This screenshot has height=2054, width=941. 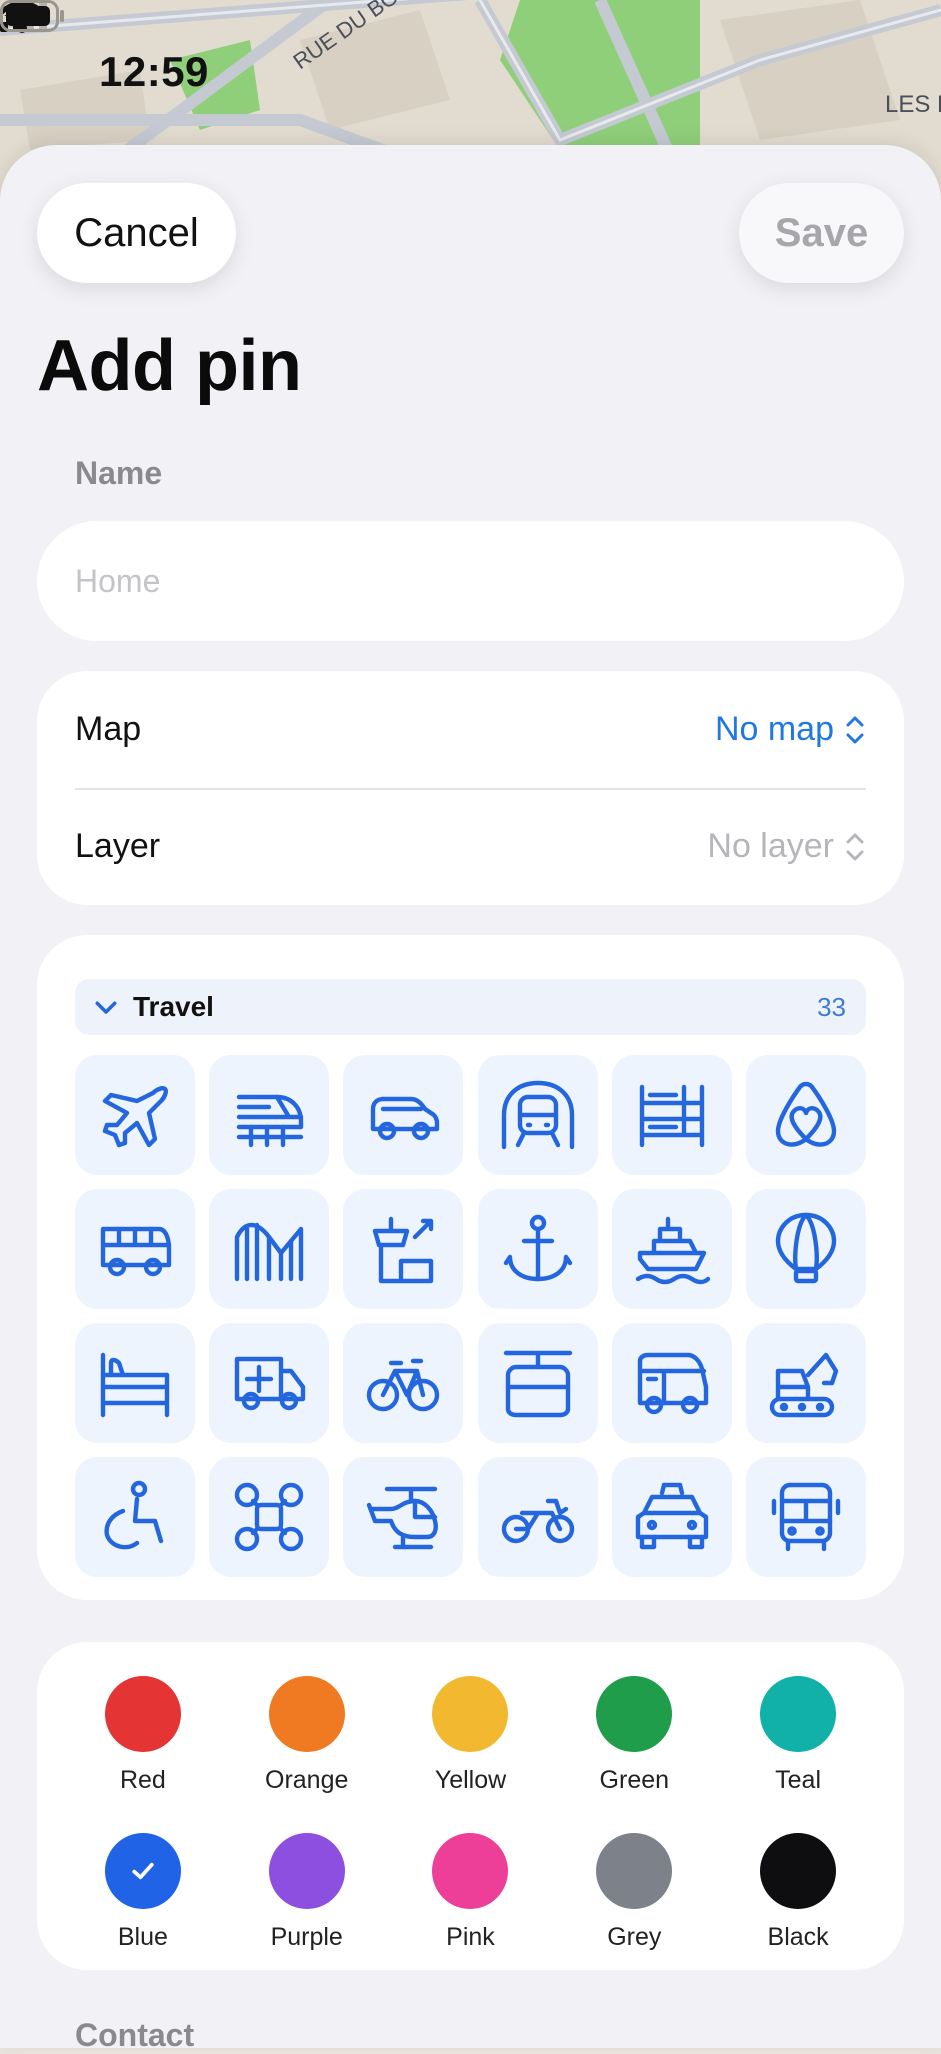 I want to click on ship-icon, so click(x=672, y=1250).